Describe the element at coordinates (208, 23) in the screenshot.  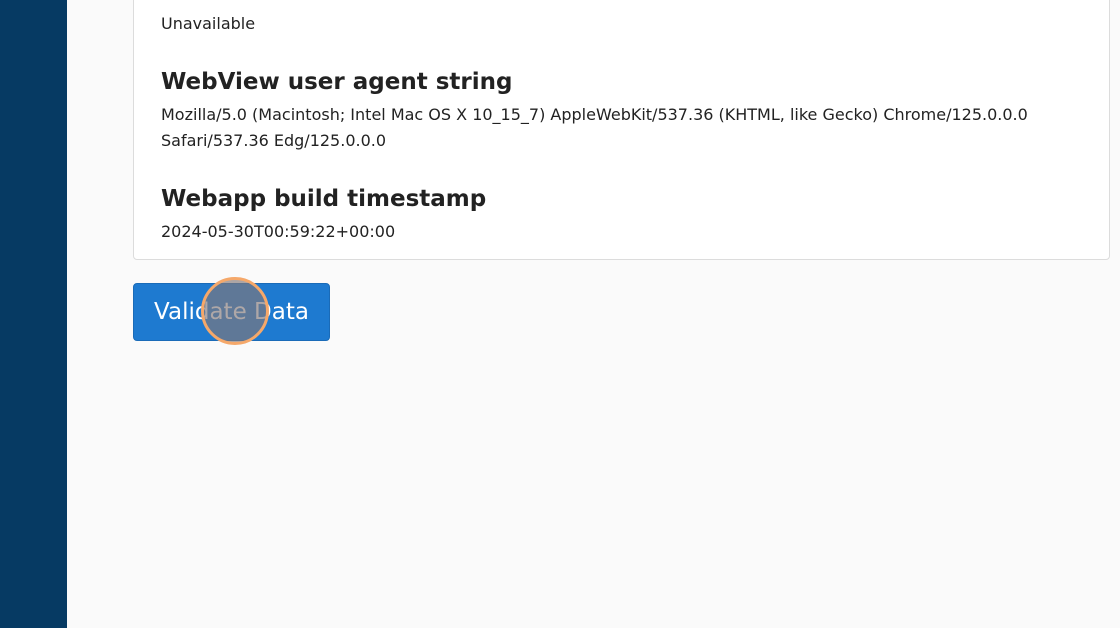
I see `section-value-unavailable: Unavailable` at that location.